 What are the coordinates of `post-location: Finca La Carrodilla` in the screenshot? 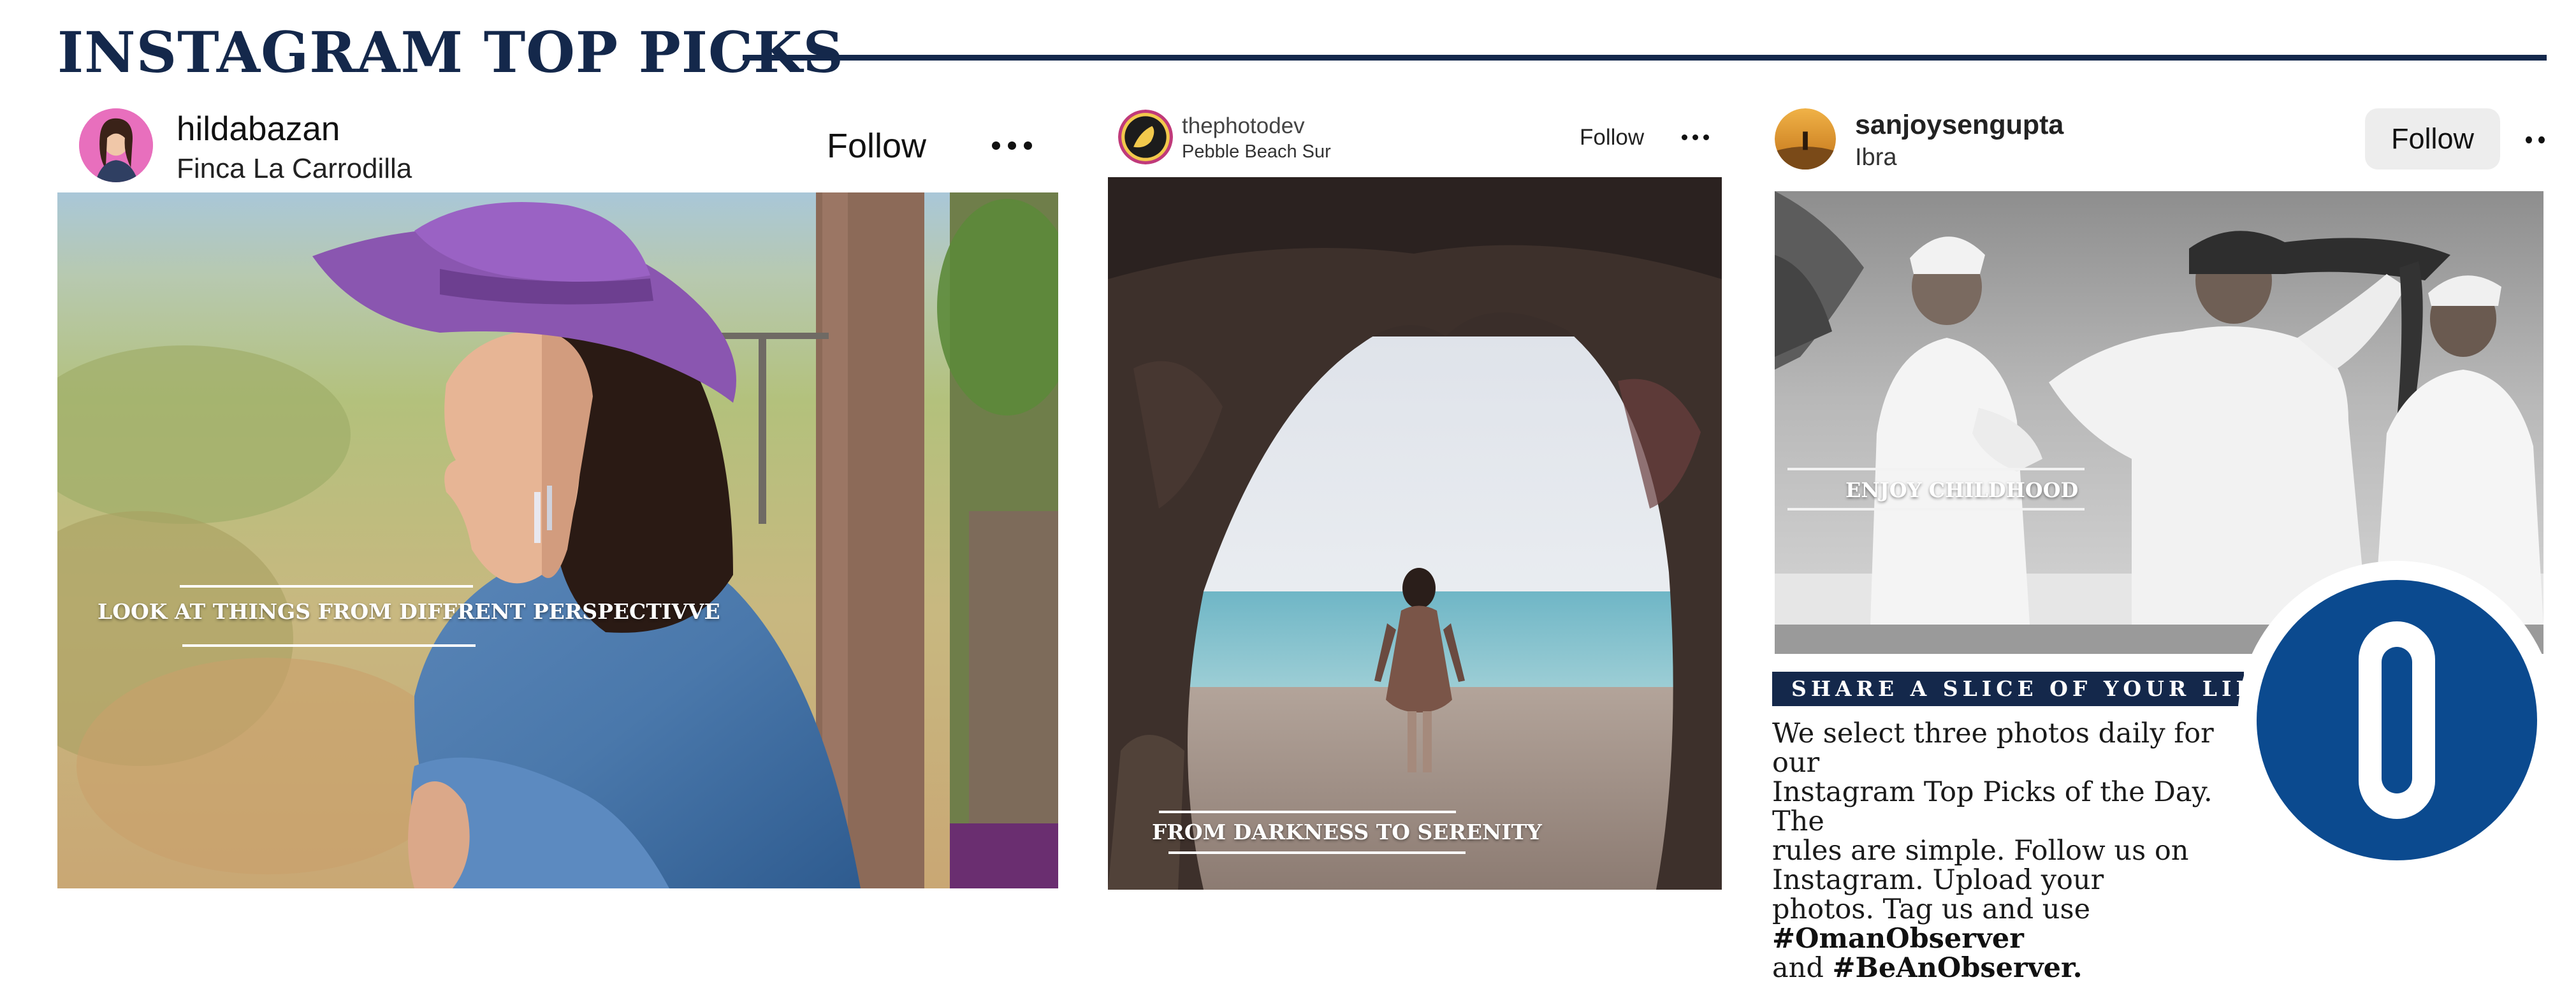 It's located at (294, 169).